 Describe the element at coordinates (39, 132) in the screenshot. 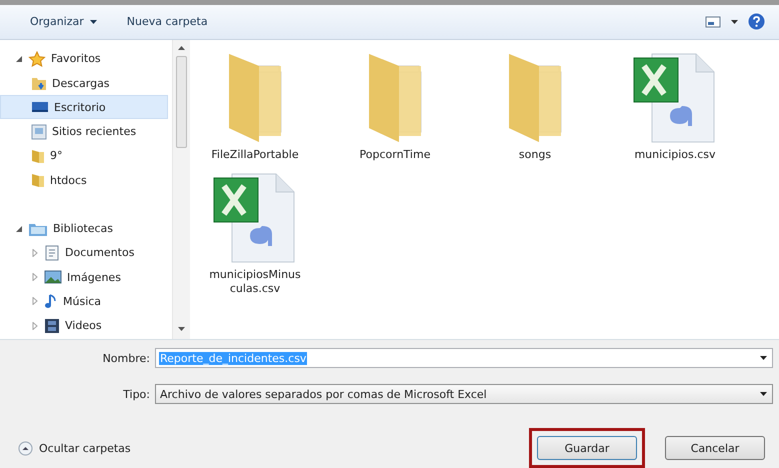

I see `recent-places-icon` at that location.